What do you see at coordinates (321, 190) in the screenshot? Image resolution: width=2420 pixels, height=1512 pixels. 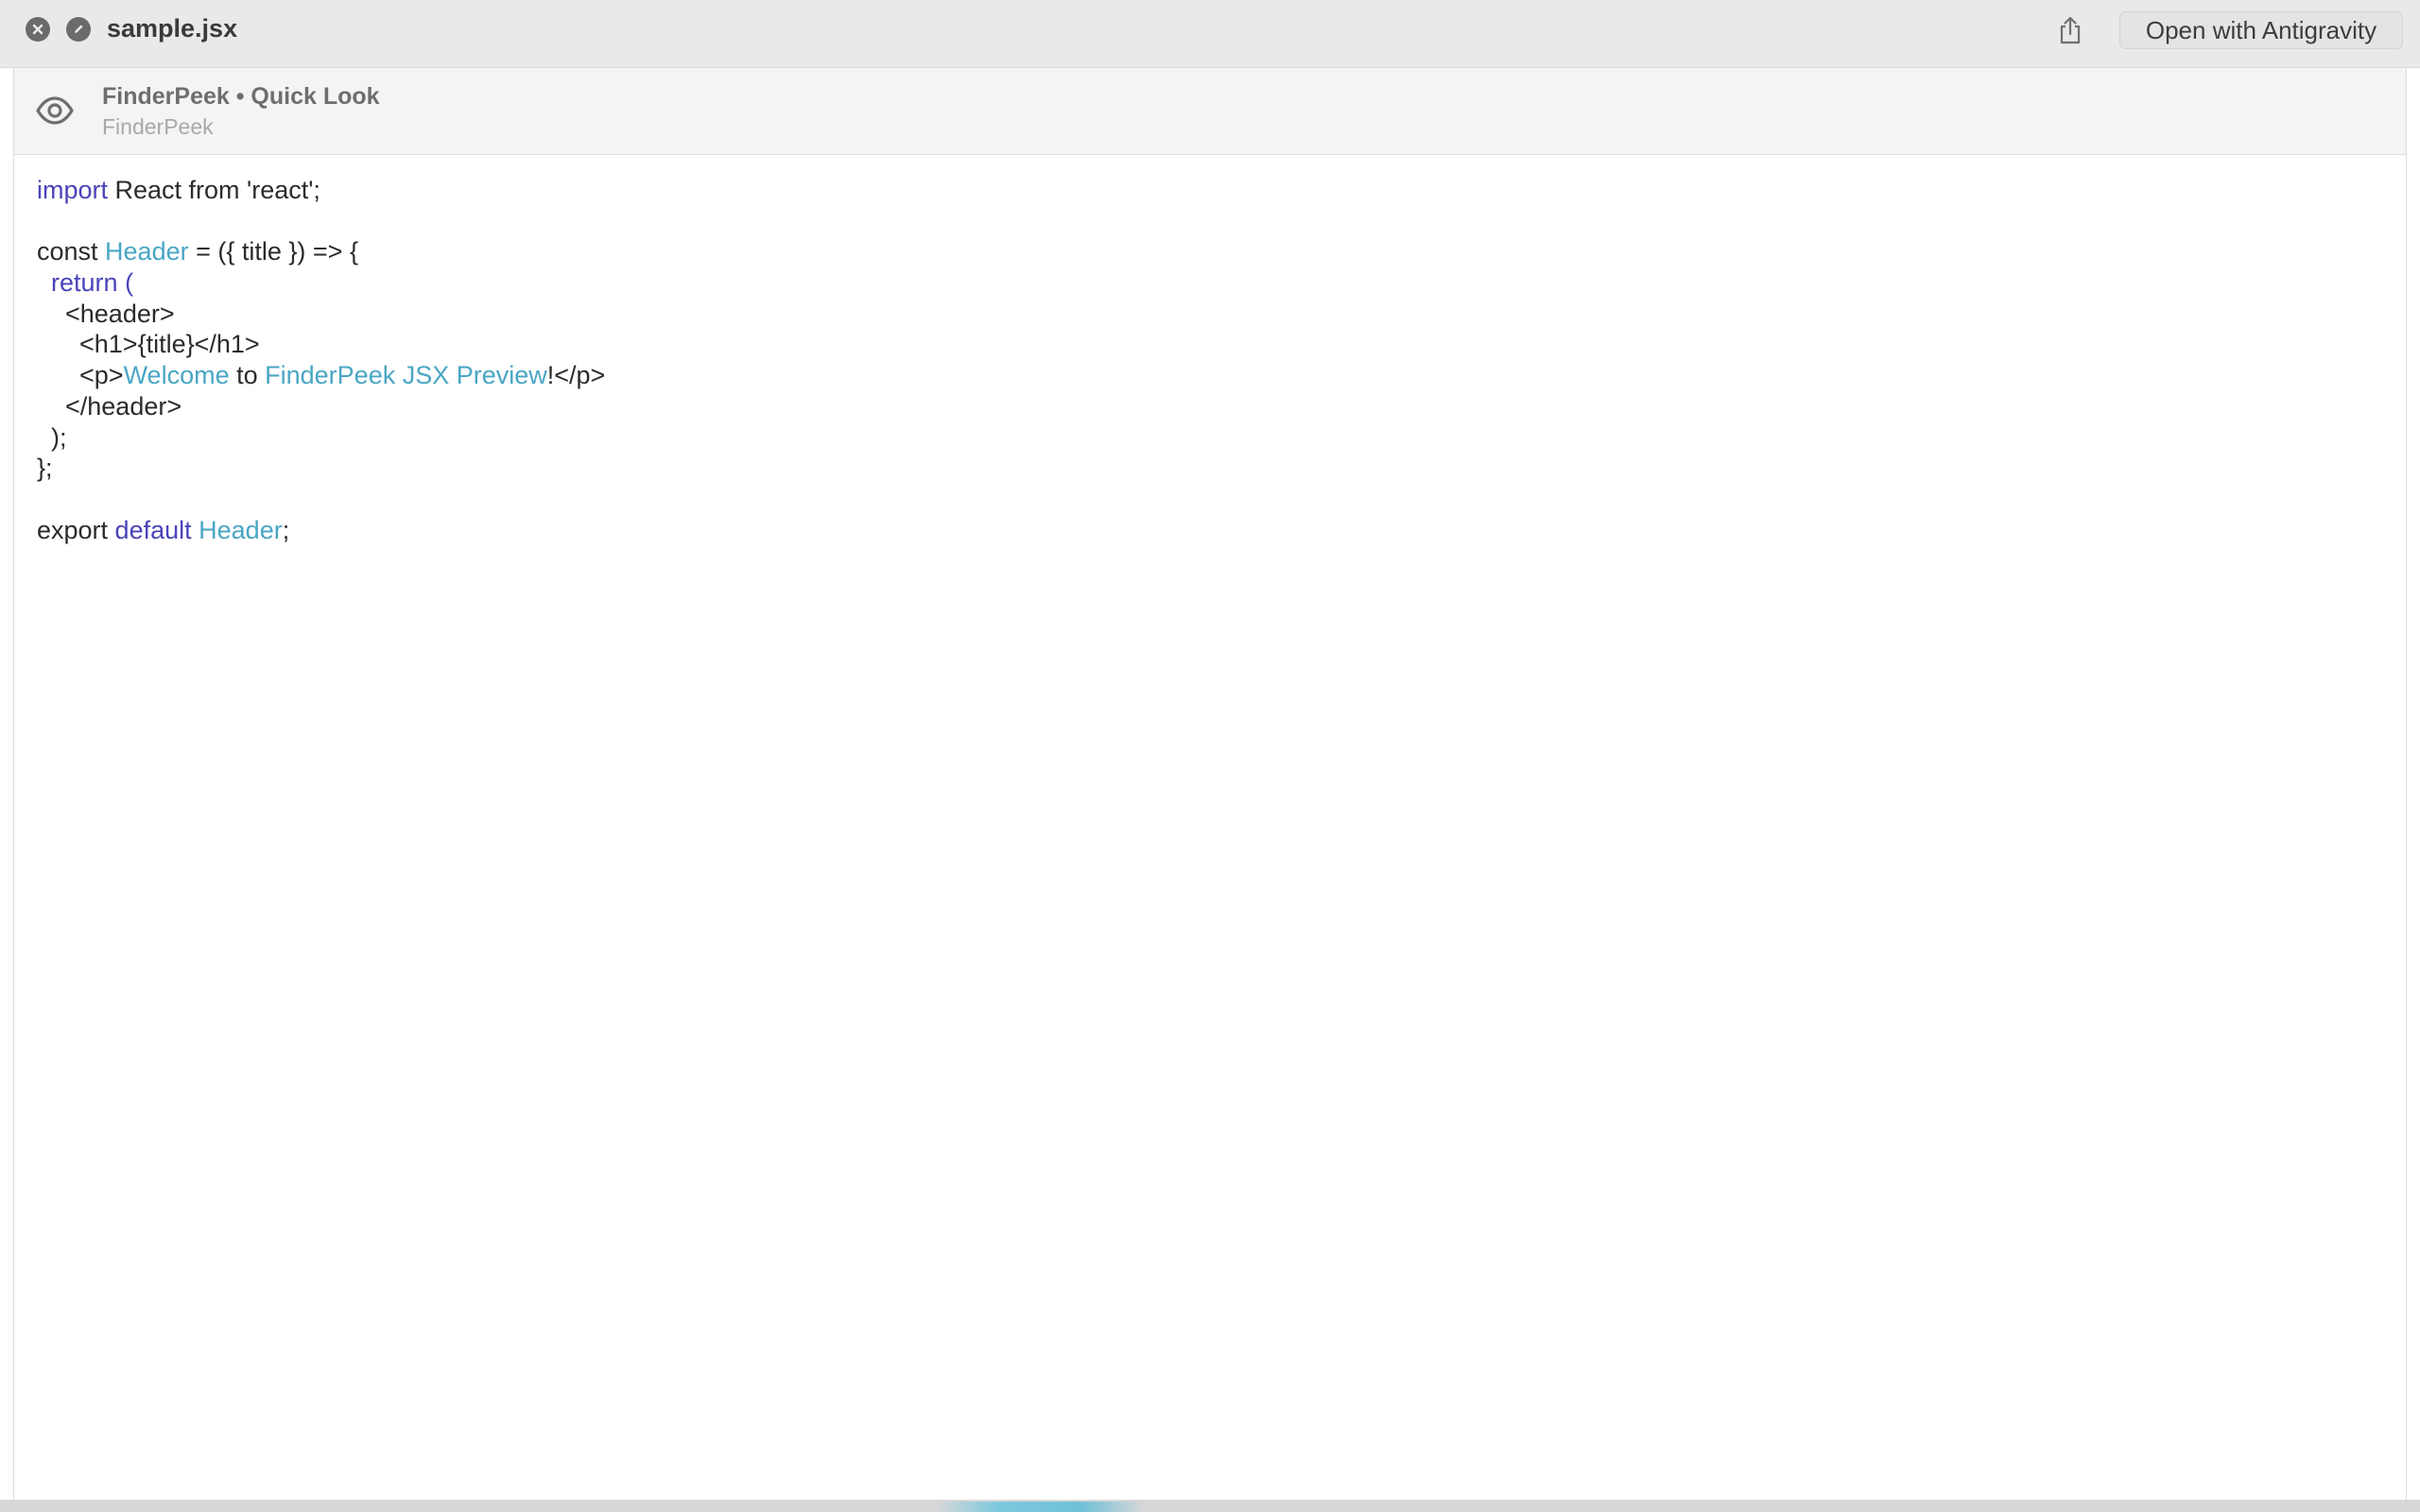 I see `code-line: import React from 'react';` at bounding box center [321, 190].